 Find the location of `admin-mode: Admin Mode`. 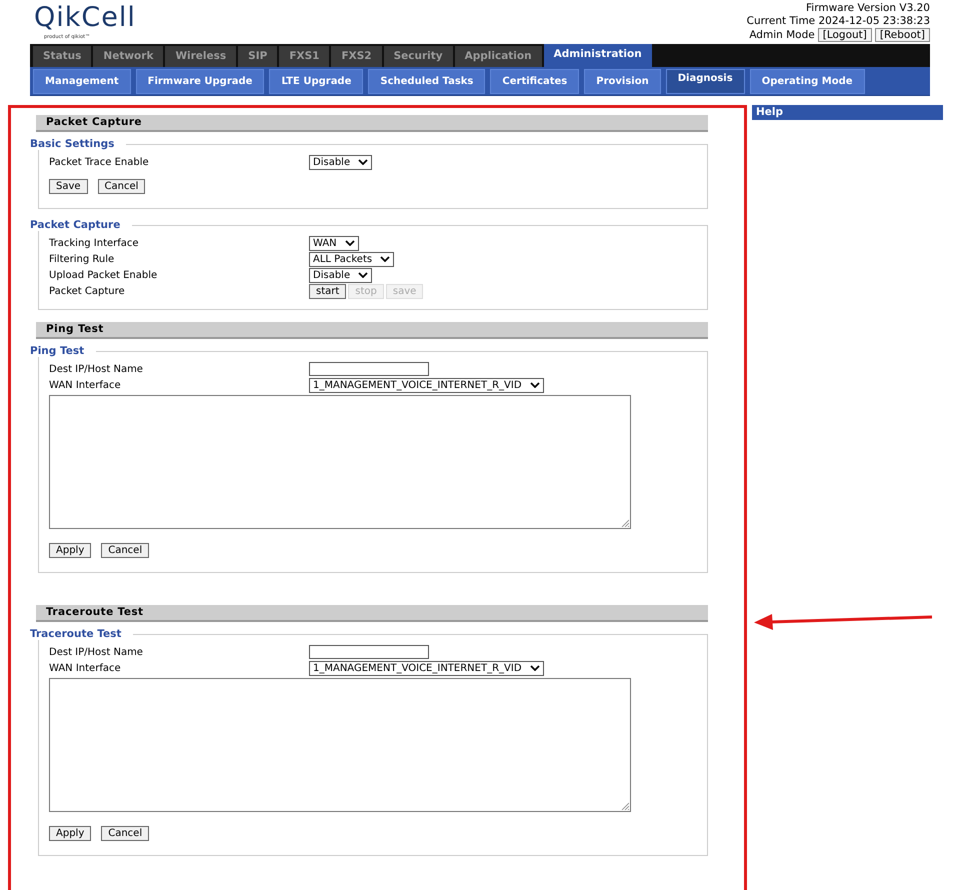

admin-mode: Admin Mode is located at coordinates (782, 35).